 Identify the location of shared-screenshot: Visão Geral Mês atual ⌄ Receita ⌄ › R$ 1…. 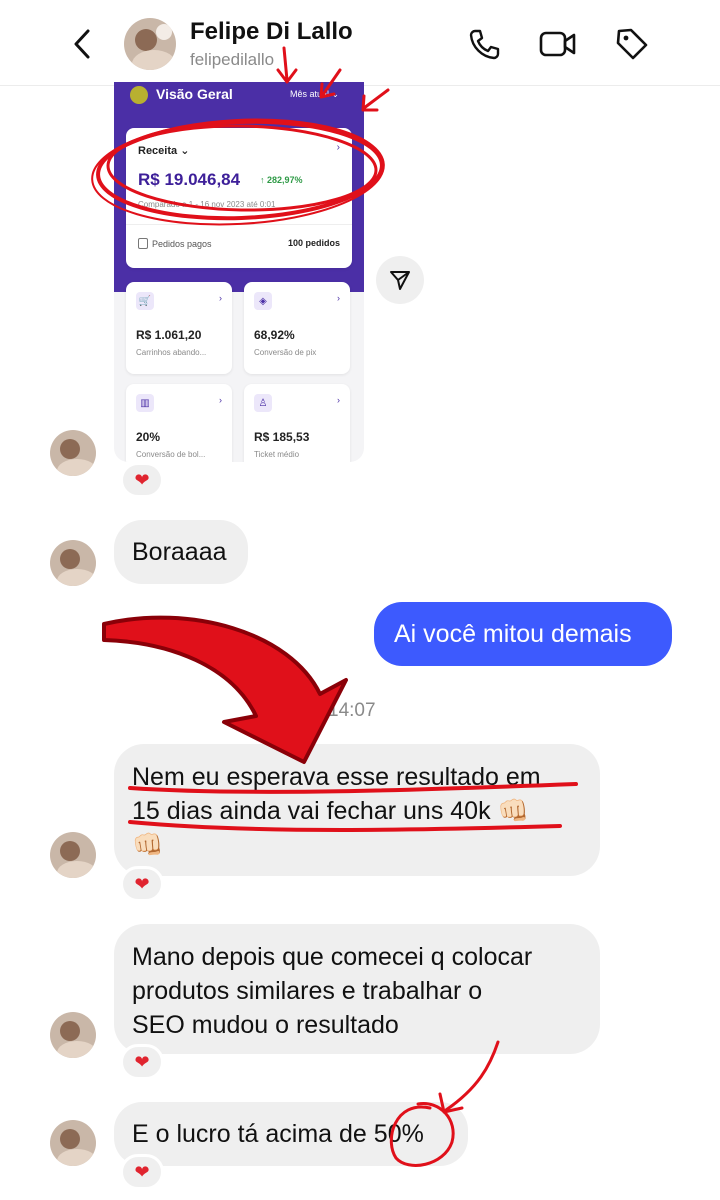
(239, 272).